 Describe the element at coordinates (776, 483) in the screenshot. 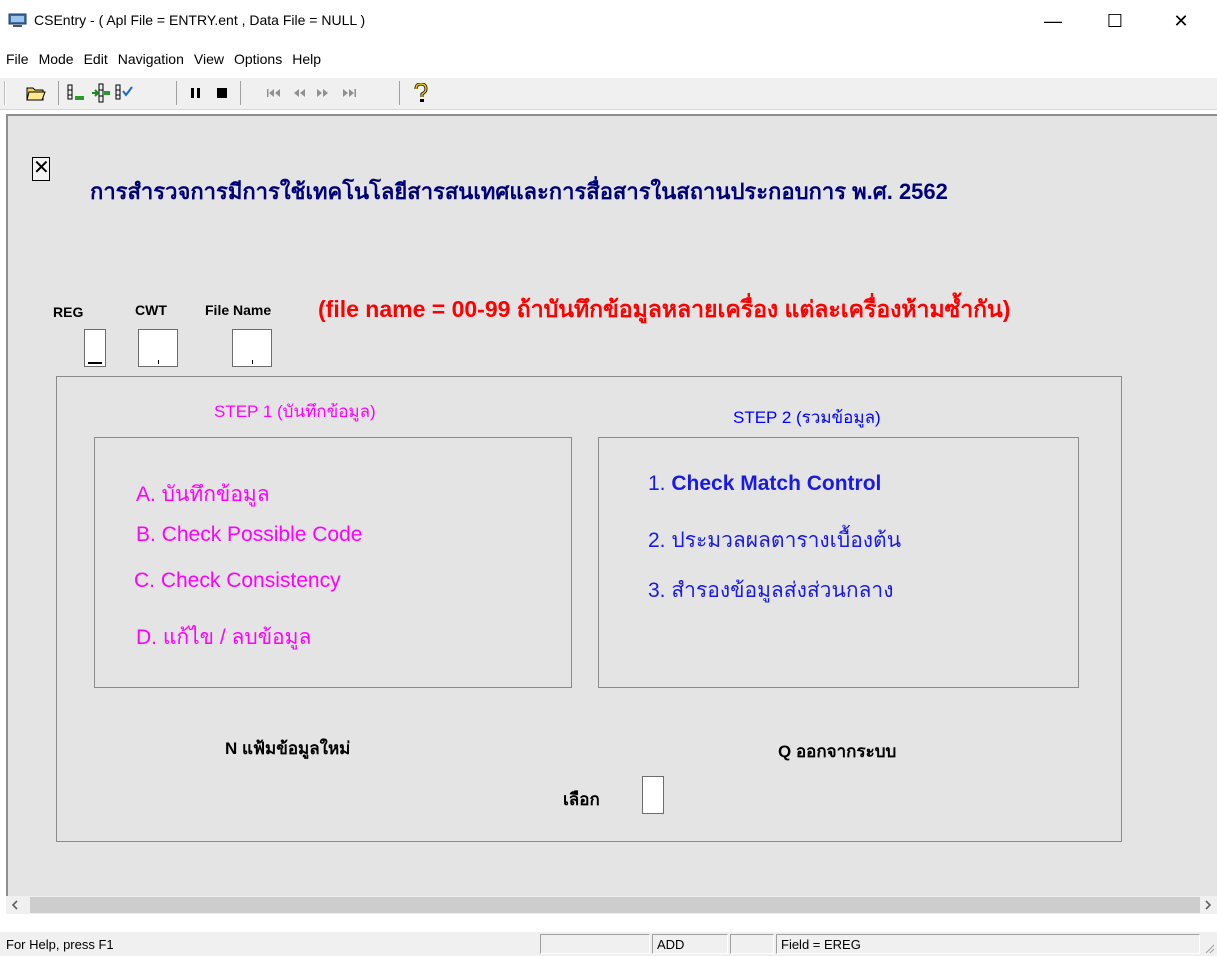

I see `option-text: Check Match Control` at that location.